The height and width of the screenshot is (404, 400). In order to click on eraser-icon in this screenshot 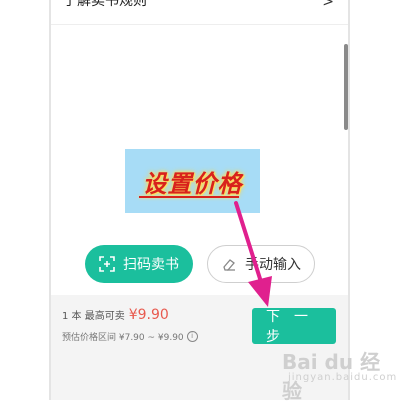, I will do `click(229, 265)`.